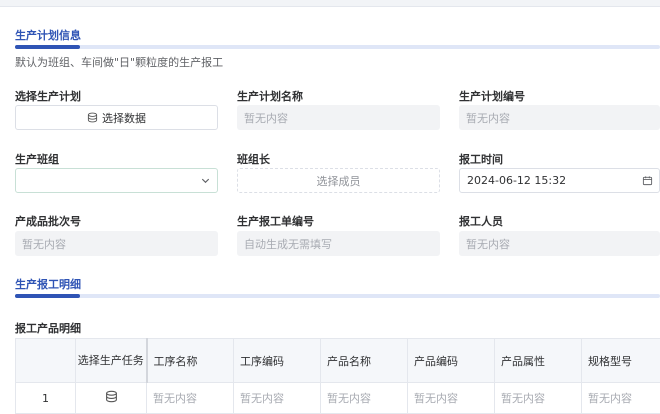 This screenshot has width=660, height=414. Describe the element at coordinates (517, 180) in the screenshot. I see `report-time-value: 2024-06-12 15:32` at that location.